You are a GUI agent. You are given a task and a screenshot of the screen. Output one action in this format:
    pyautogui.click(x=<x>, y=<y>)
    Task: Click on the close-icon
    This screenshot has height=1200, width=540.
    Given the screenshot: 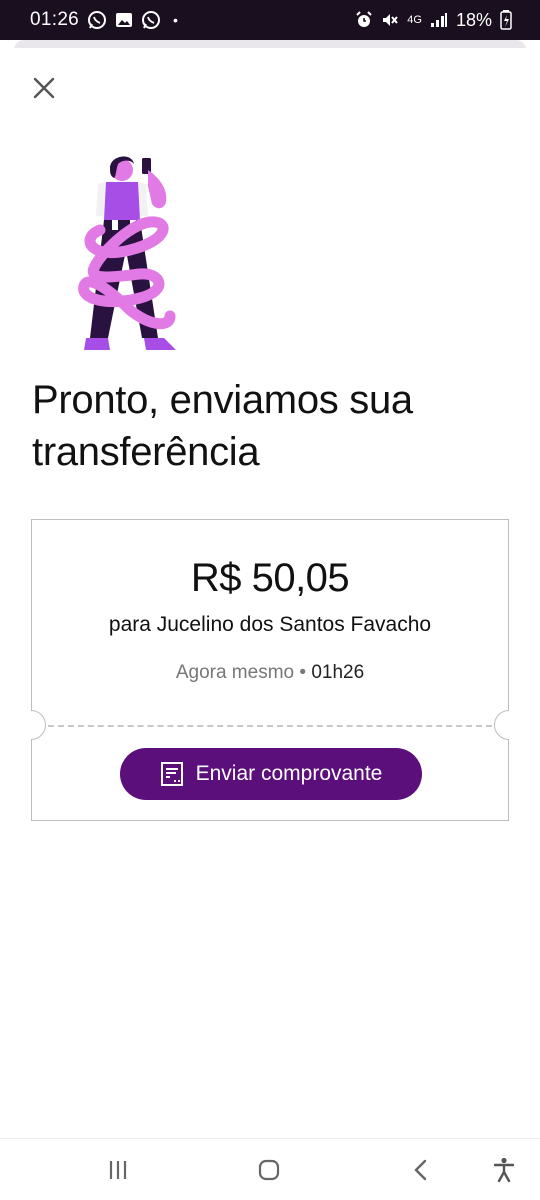 What is the action you would take?
    pyautogui.click(x=44, y=88)
    